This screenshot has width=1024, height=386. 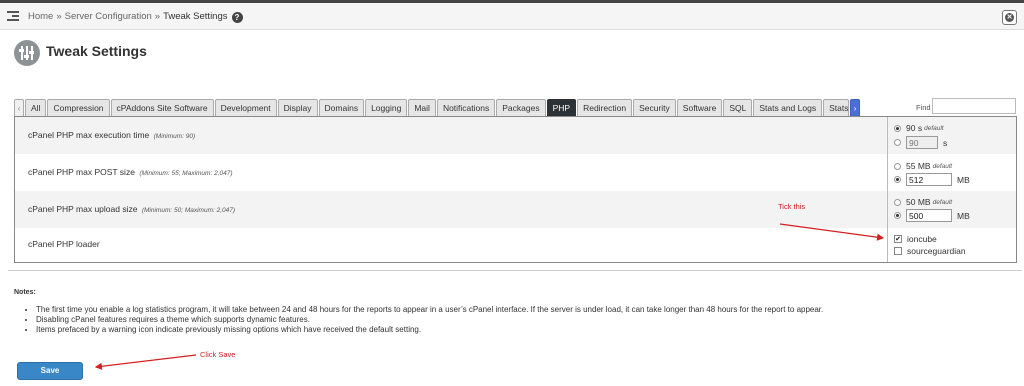 I want to click on close-button: ✕, so click(x=1009, y=17).